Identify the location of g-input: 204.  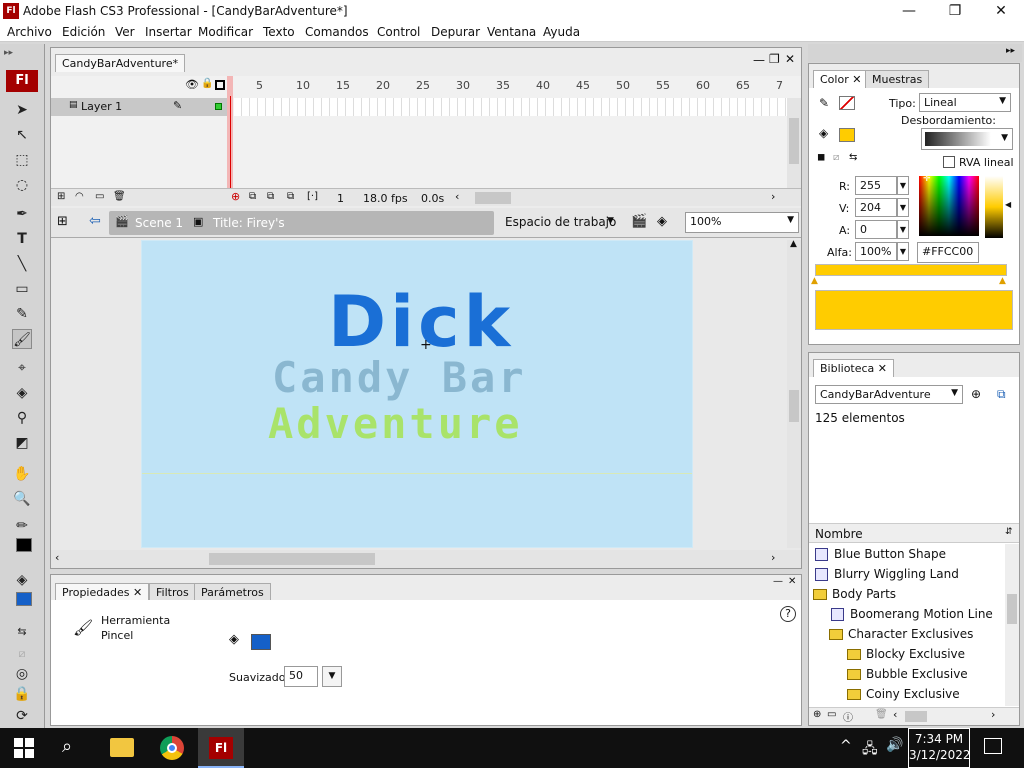
(876, 207).